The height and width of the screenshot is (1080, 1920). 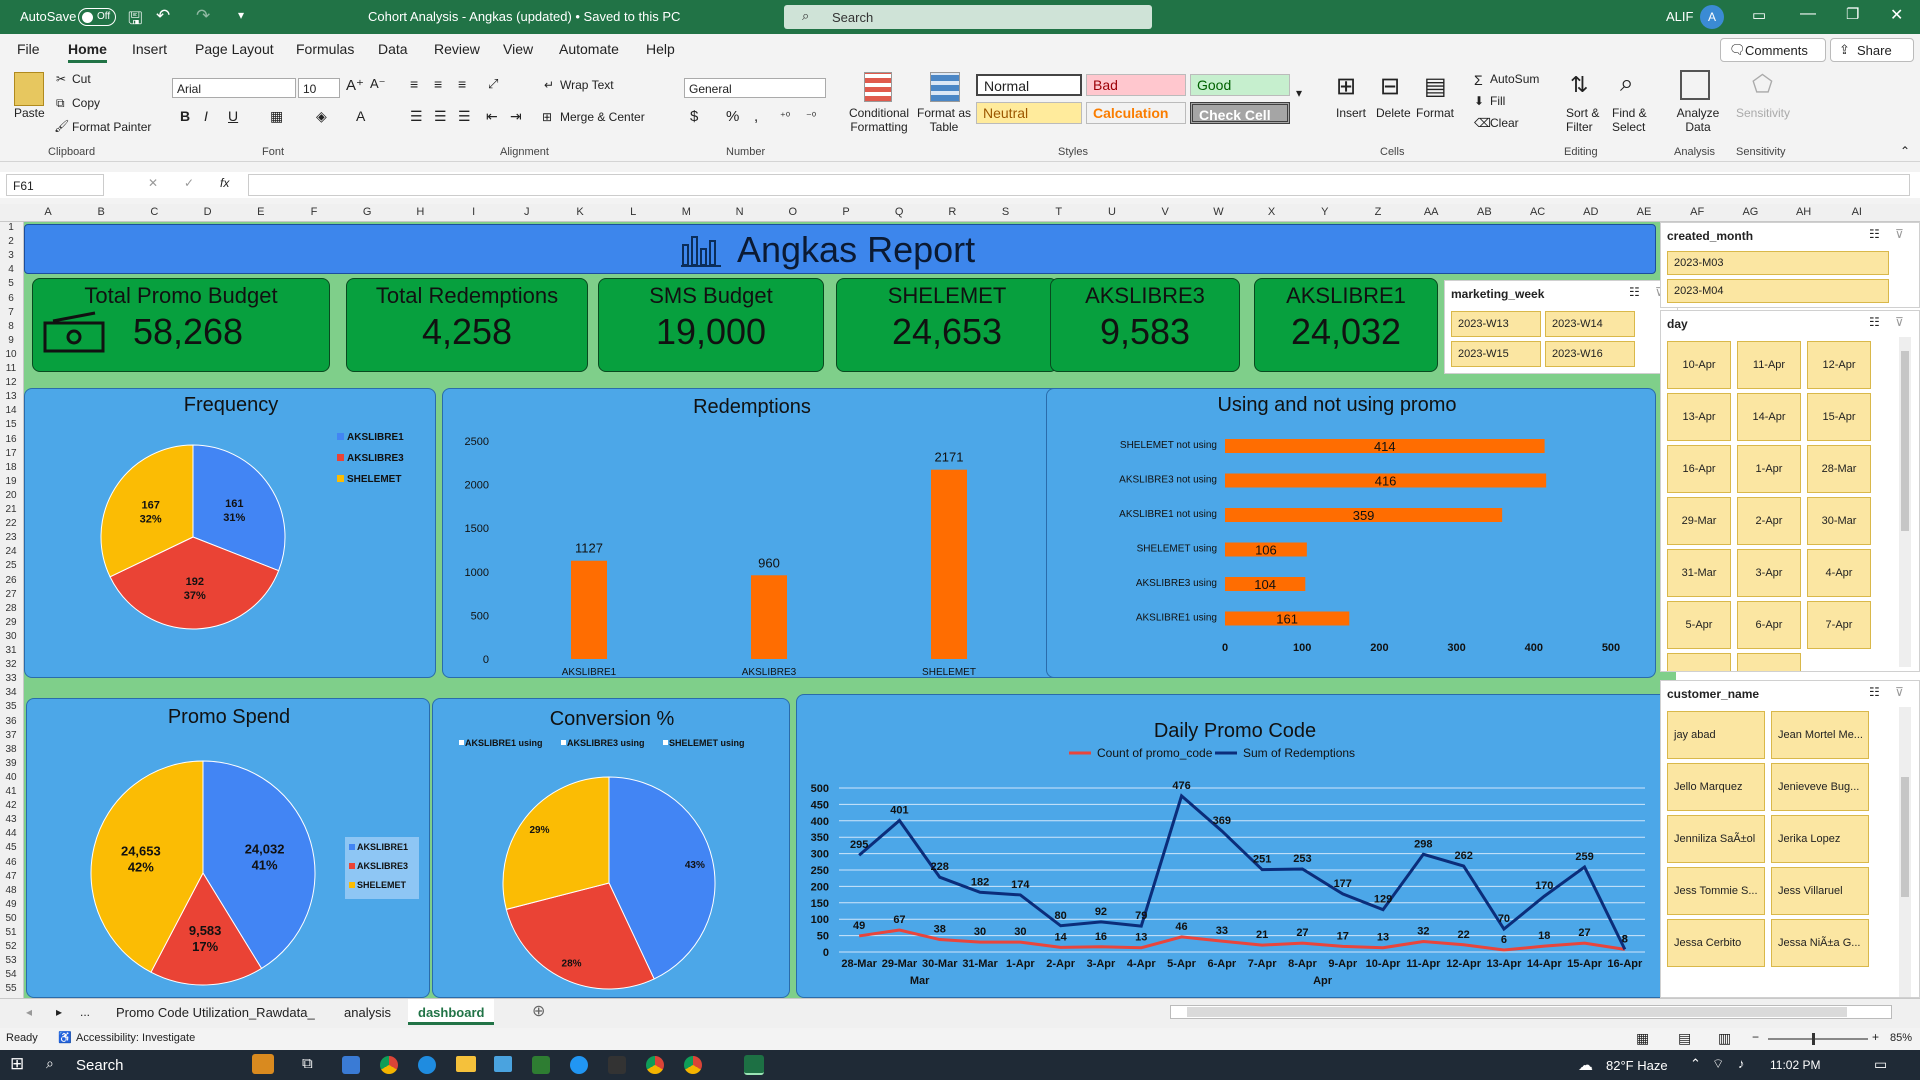 I want to click on next-sheet-icon: ▸, so click(x=59, y=1012).